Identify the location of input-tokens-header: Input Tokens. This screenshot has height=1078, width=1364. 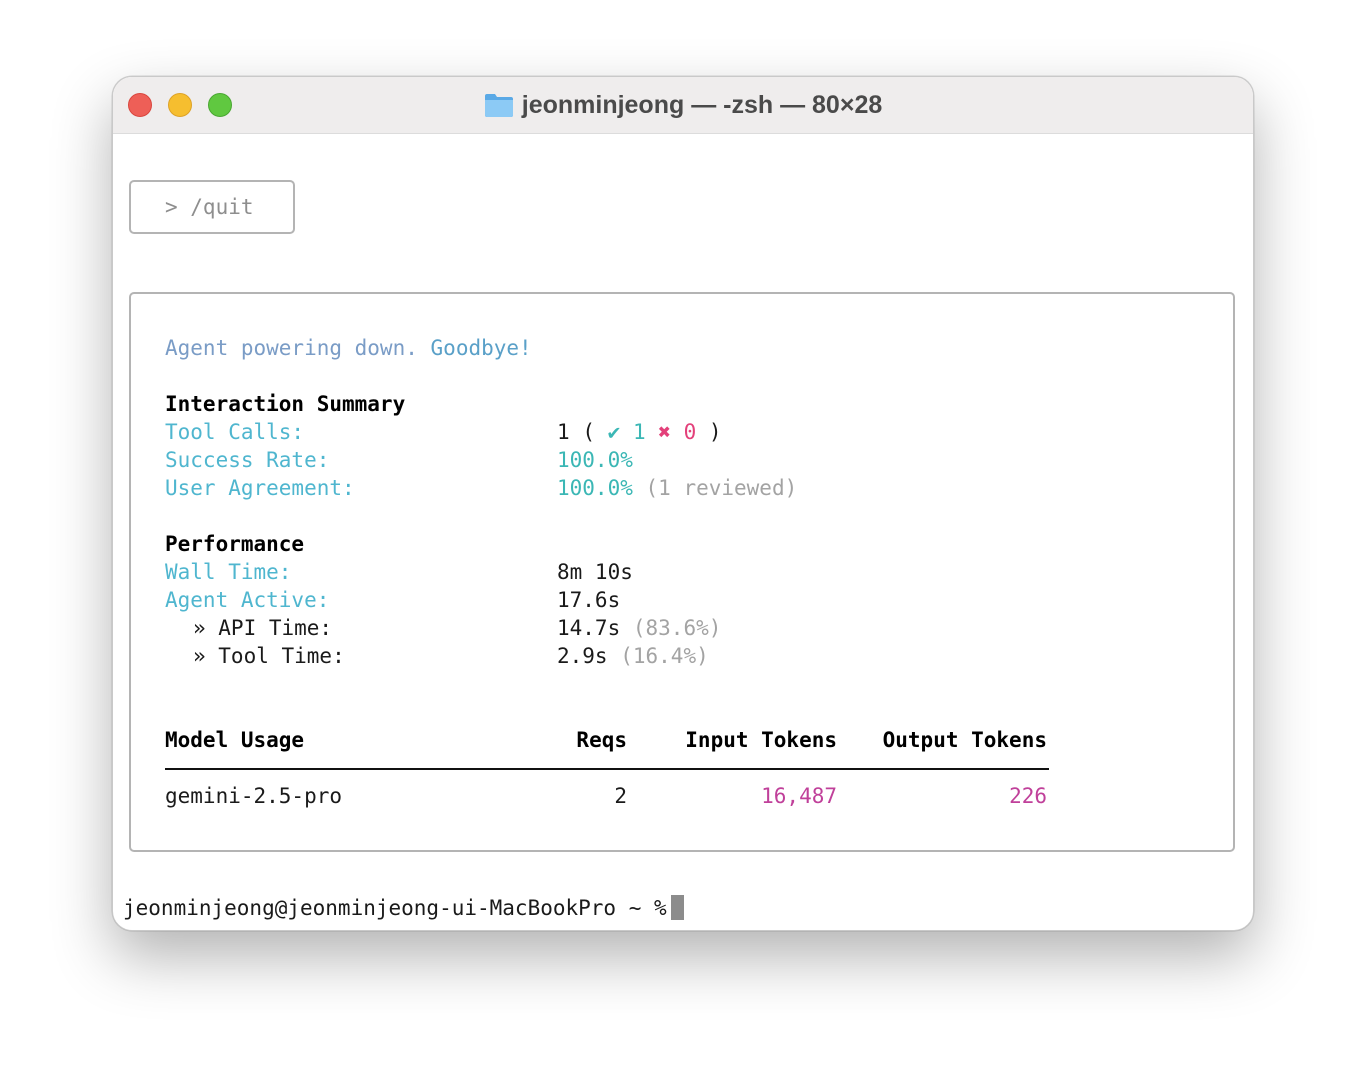
(761, 740).